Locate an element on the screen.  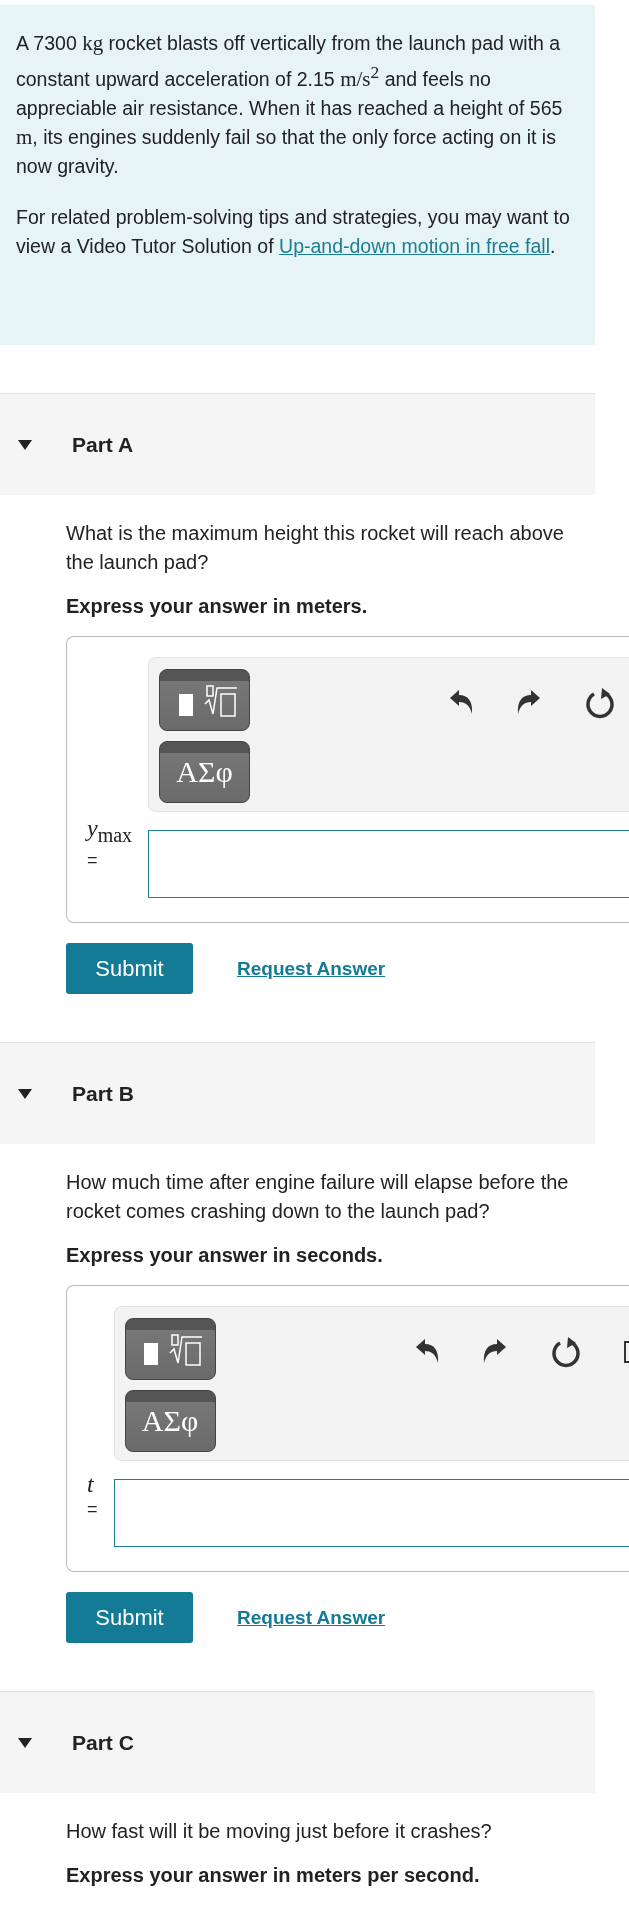
part-header: Part C is located at coordinates (297, 1742).